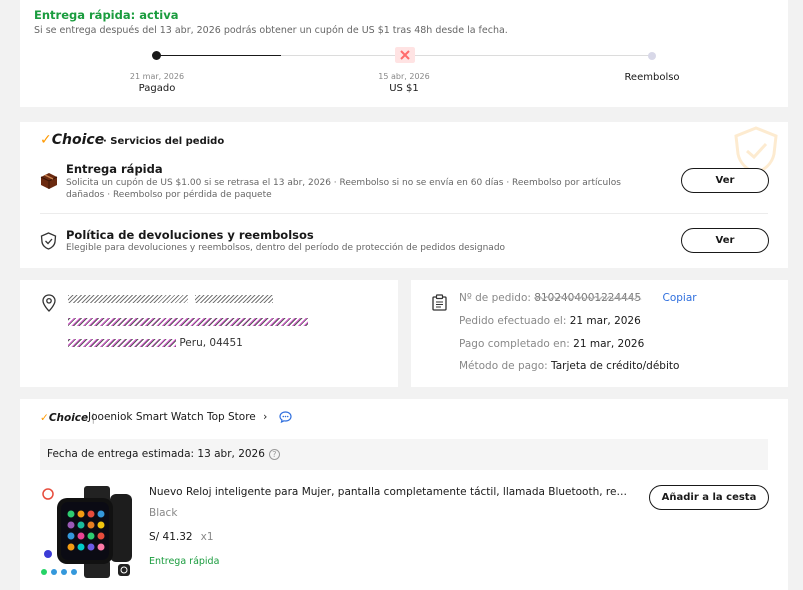 This screenshot has height=590, width=803. I want to click on estimated-delivery-row: Fecha de entrega estimada: 13 abr, 2026?, so click(163, 454).